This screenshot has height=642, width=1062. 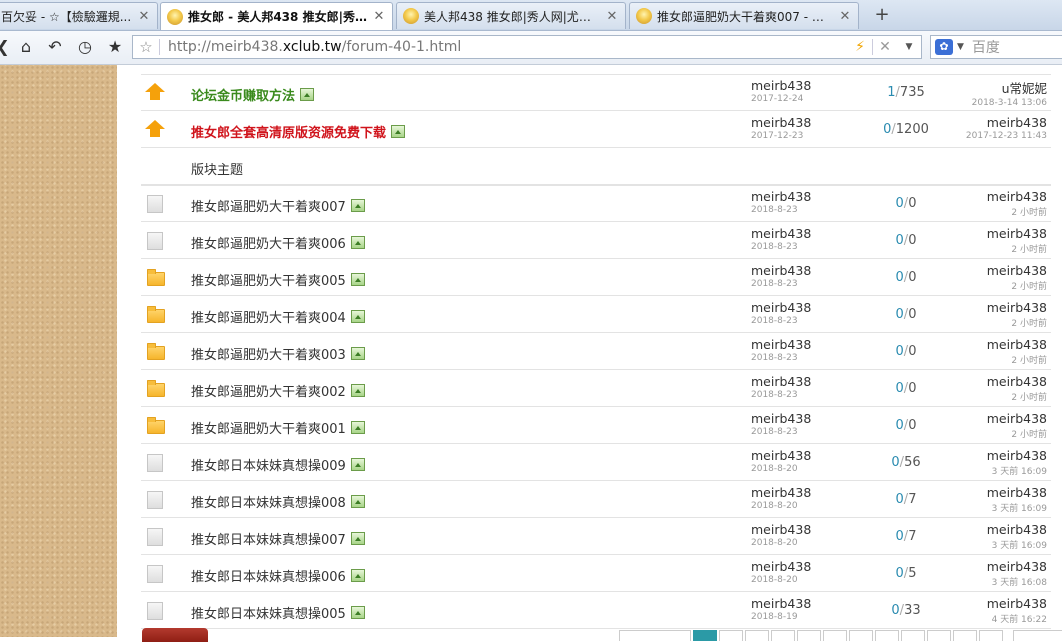 What do you see at coordinates (79, 15) in the screenshot?
I see `tab-0: 百欠妥 - ☆【檢驗邏規... ✕` at bounding box center [79, 15].